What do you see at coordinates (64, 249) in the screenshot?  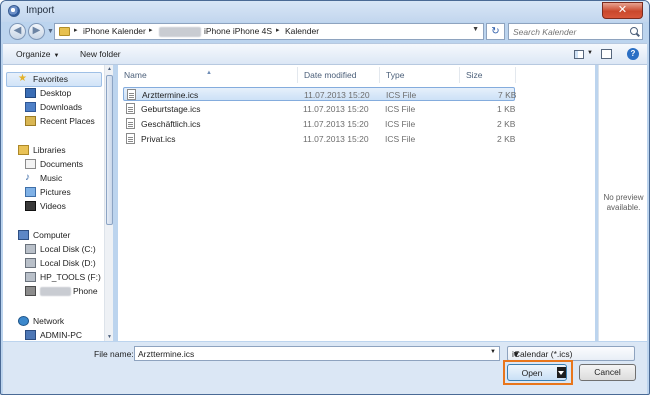 I see `sidebar-item-local-disk-c: Local Disk (C:)` at bounding box center [64, 249].